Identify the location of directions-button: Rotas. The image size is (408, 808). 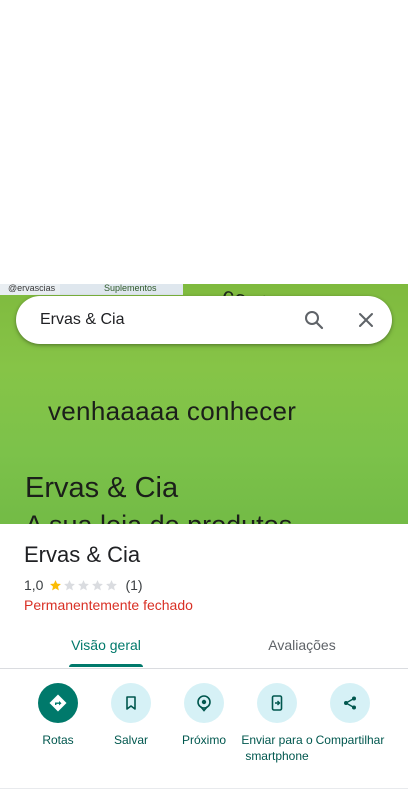
(58, 715).